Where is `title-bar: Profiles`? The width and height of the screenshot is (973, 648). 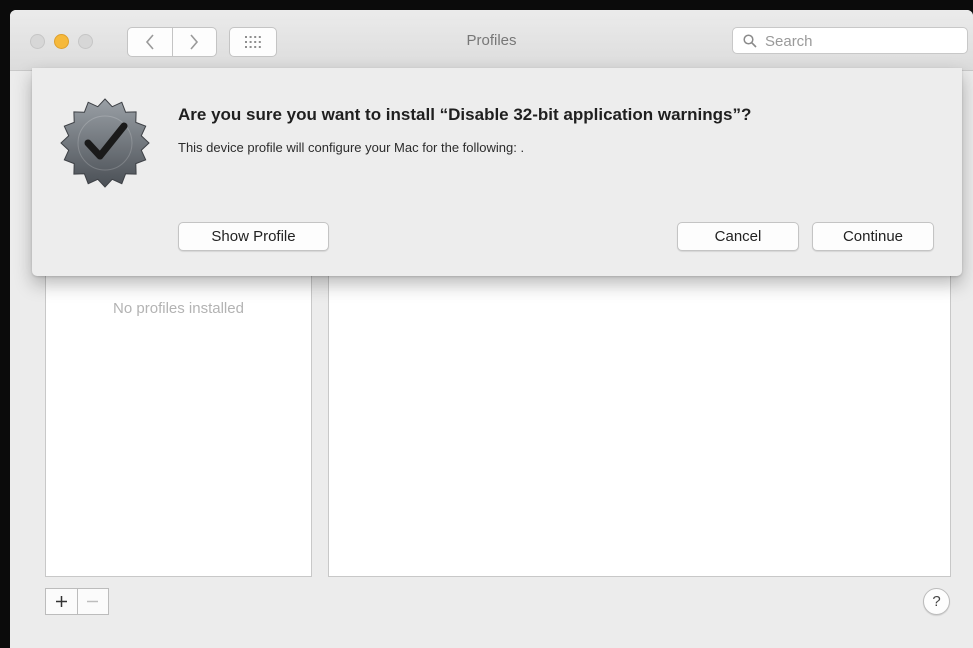 title-bar: Profiles is located at coordinates (491, 40).